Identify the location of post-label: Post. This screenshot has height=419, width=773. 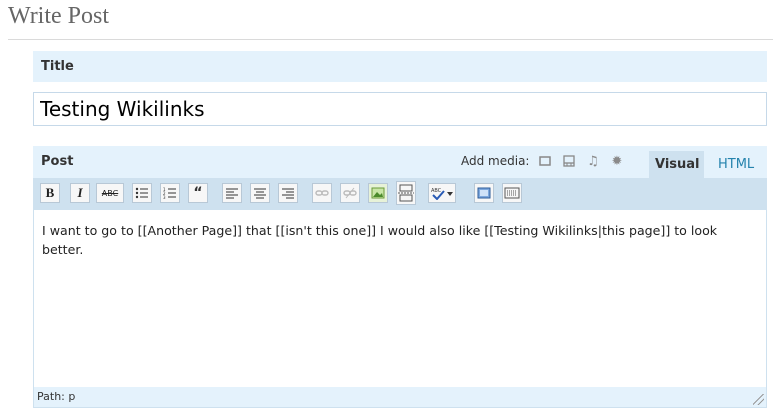
(57, 161).